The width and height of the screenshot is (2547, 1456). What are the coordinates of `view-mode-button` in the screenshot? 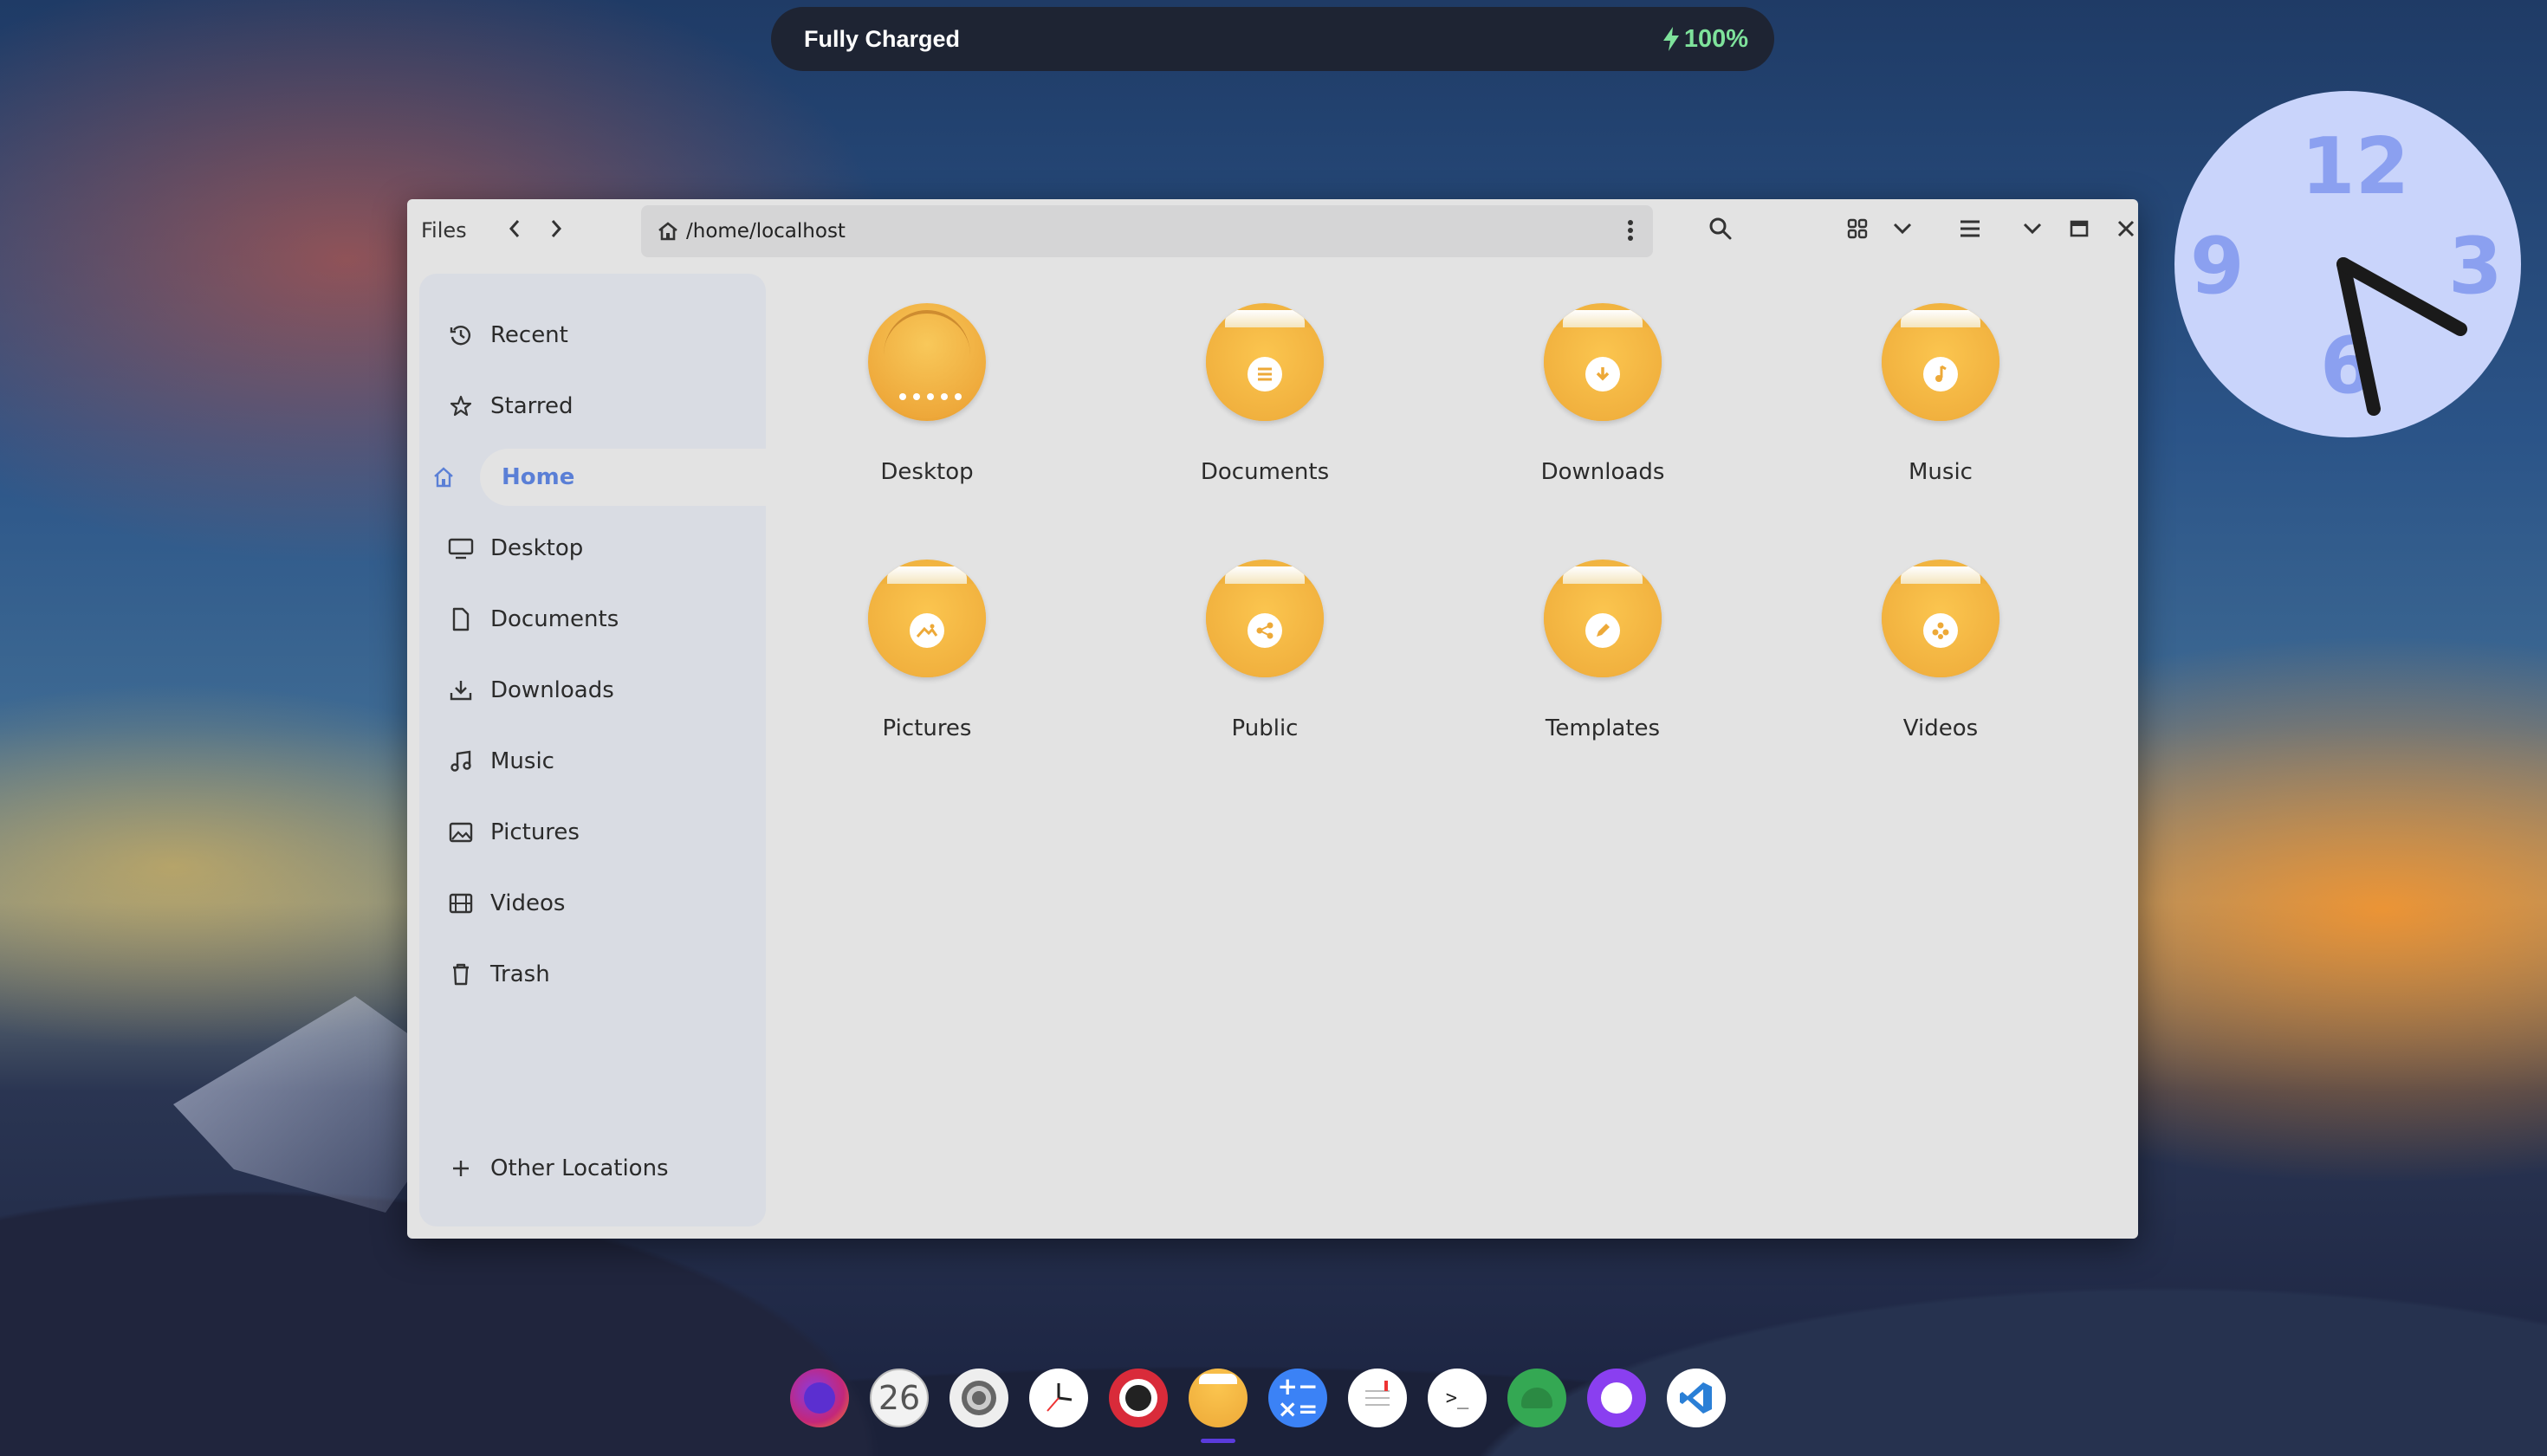 It's located at (1857, 228).